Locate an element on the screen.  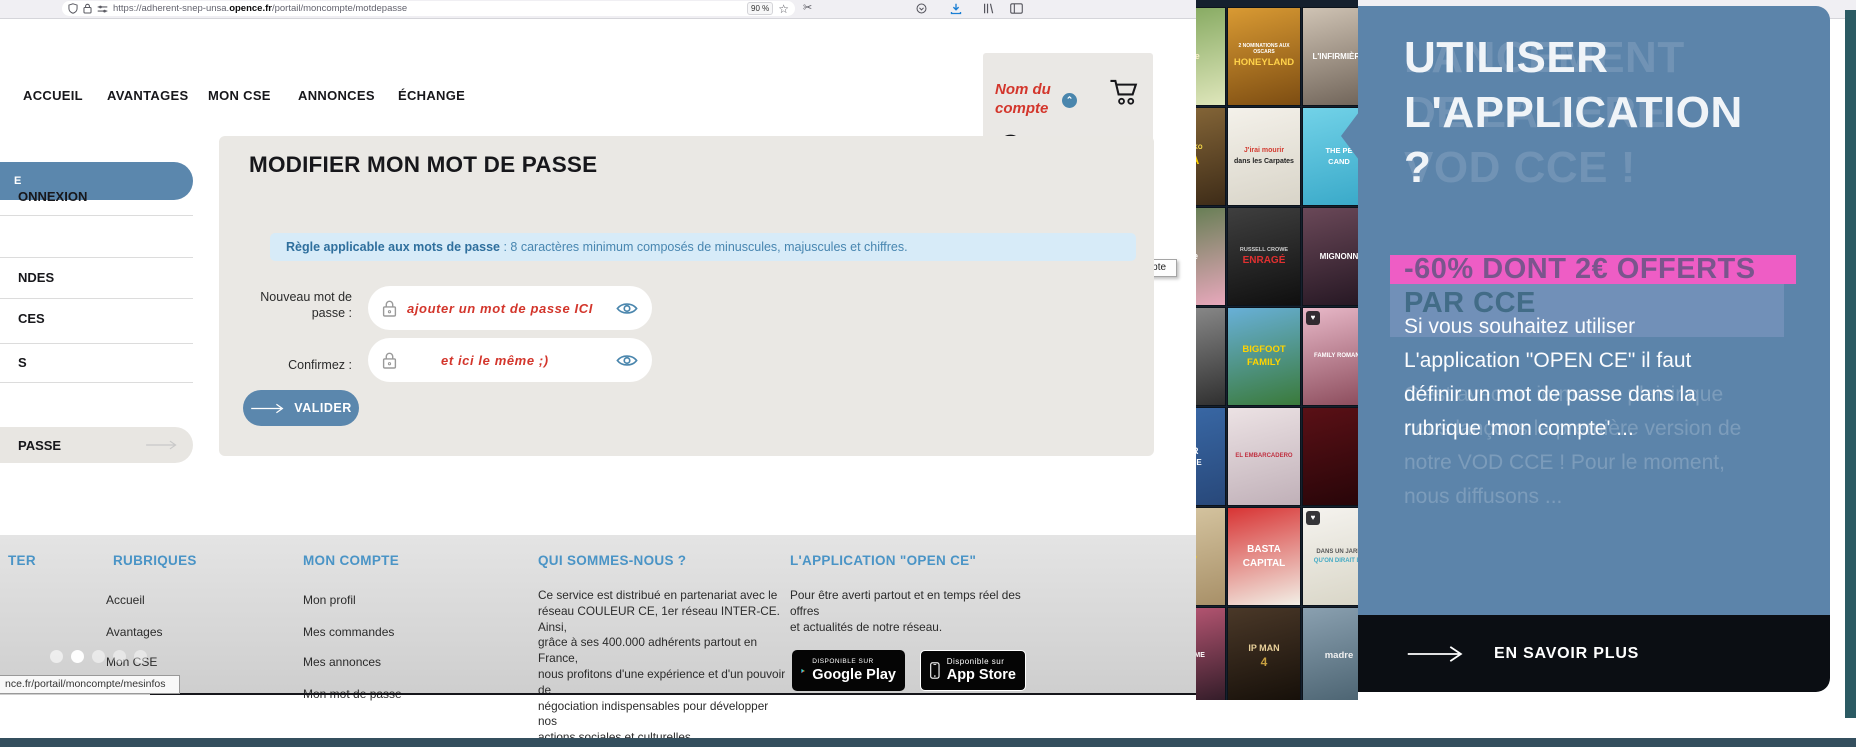
bottom-edge-bar is located at coordinates (928, 742).